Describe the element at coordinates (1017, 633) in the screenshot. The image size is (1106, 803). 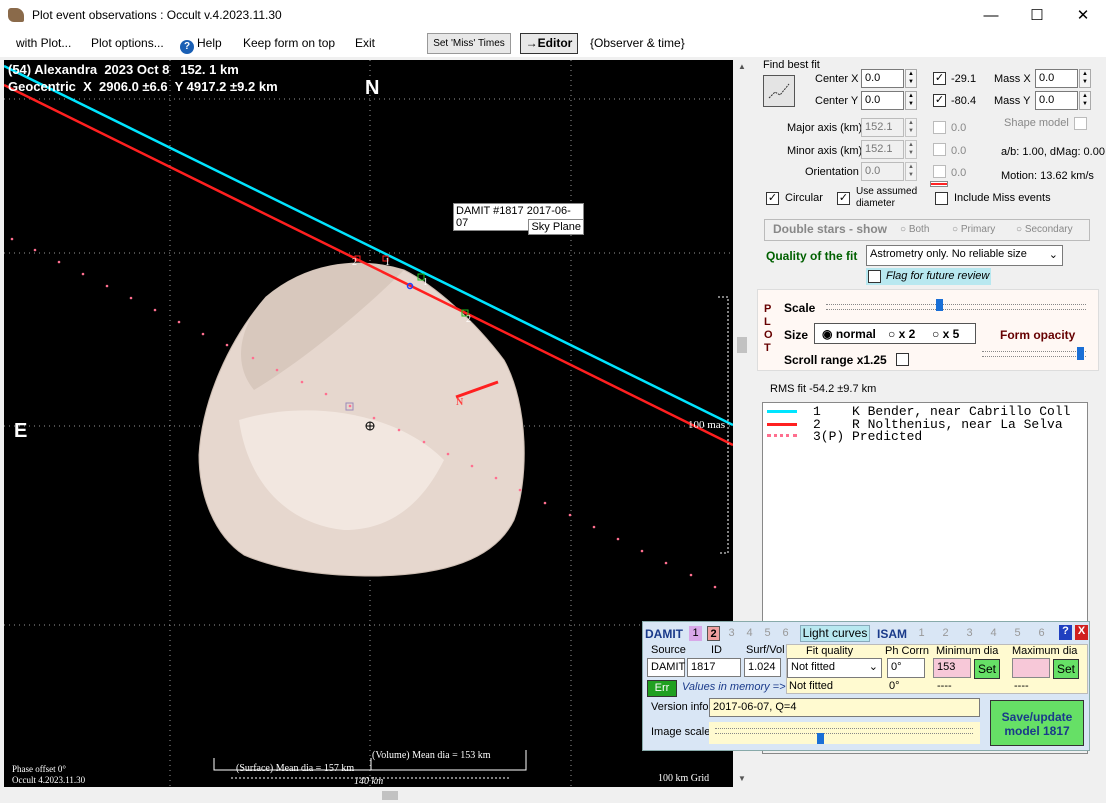
I see `isam-model-5: 5` at that location.